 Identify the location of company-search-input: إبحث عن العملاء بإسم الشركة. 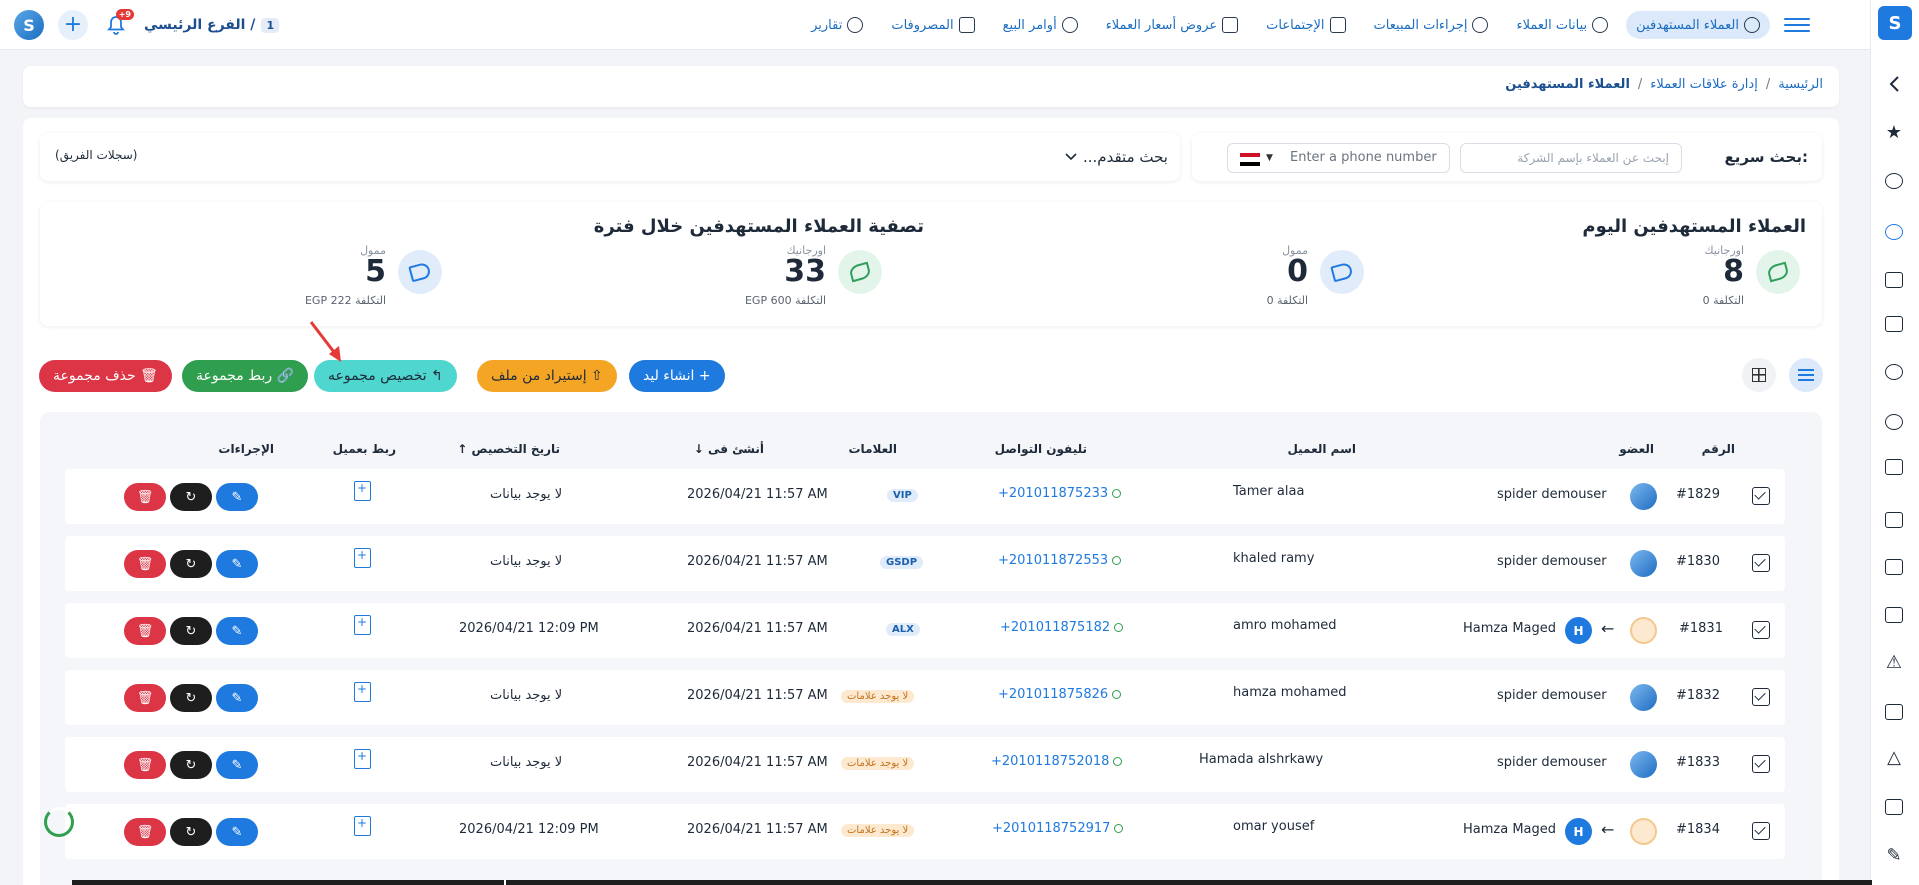
(1571, 158).